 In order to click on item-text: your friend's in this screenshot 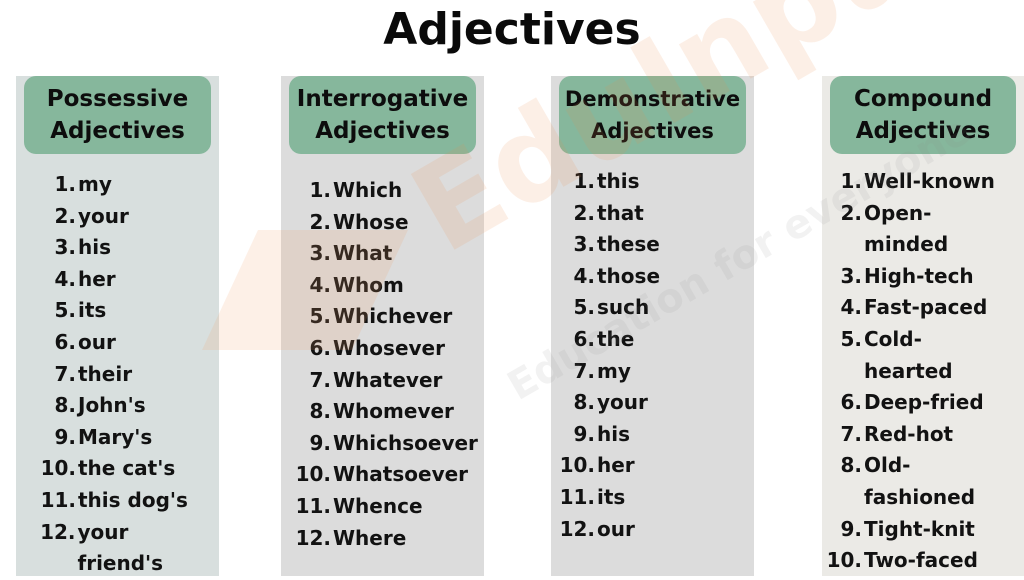, I will do `click(120, 547)`.